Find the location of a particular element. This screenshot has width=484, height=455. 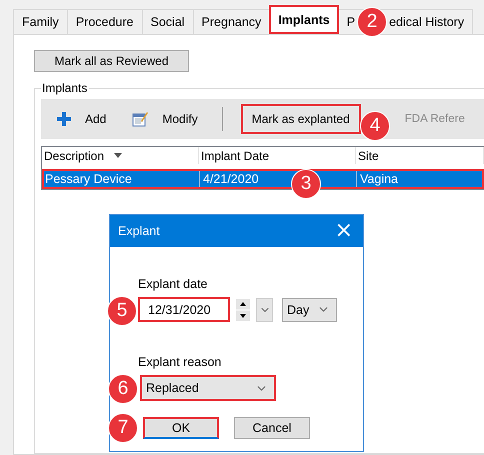

table-cell-text: Pessary Device is located at coordinates (88, 179).